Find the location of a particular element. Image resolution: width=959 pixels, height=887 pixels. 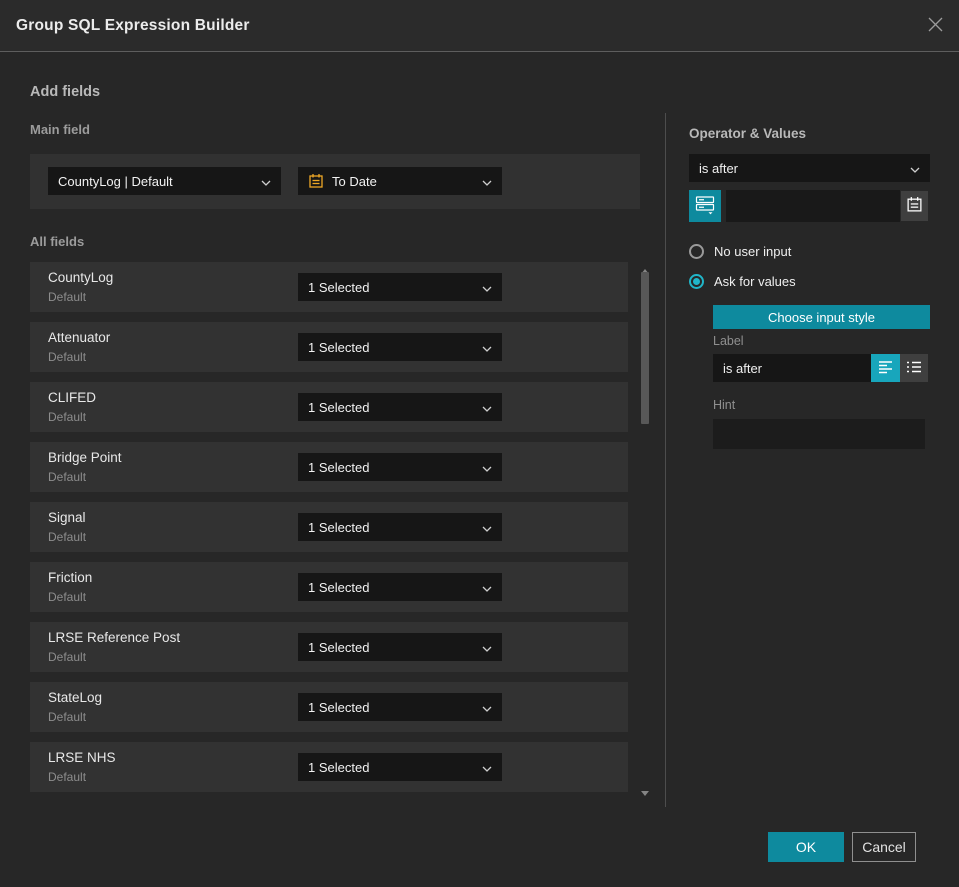

operator-select: is after is located at coordinates (809, 168).